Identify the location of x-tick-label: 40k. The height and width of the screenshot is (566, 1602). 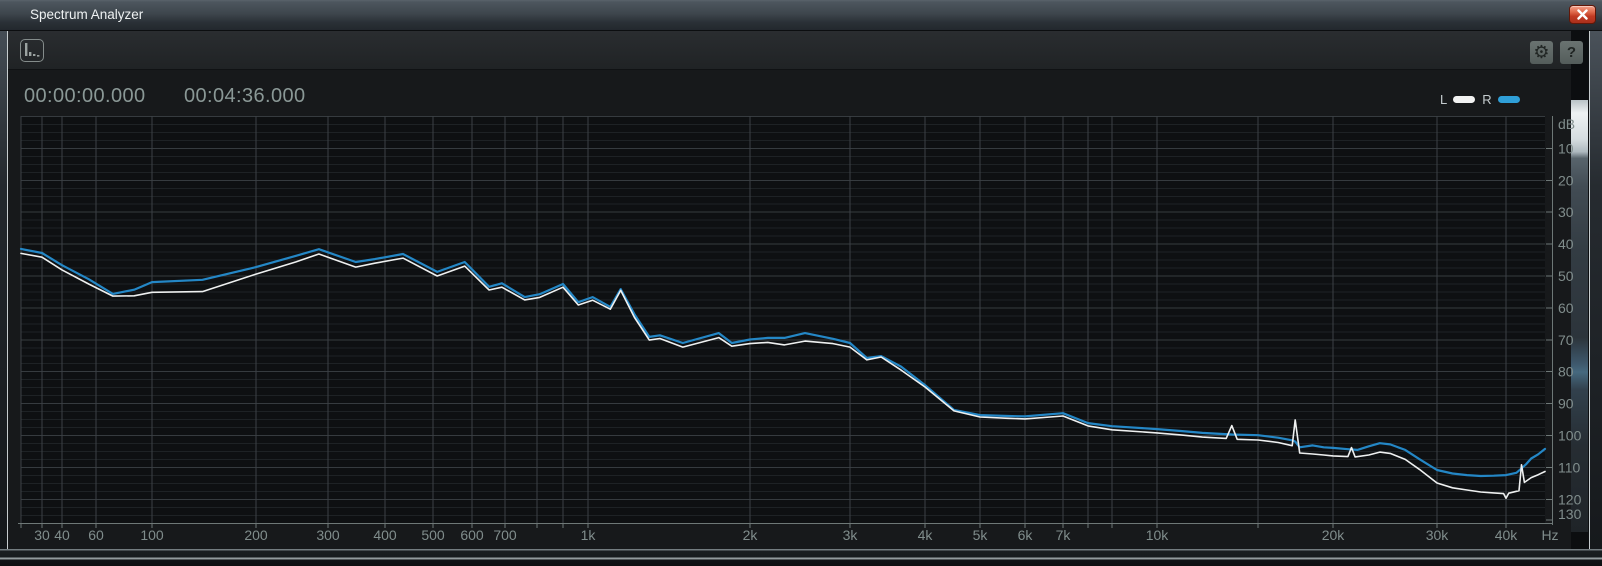
(1507, 535).